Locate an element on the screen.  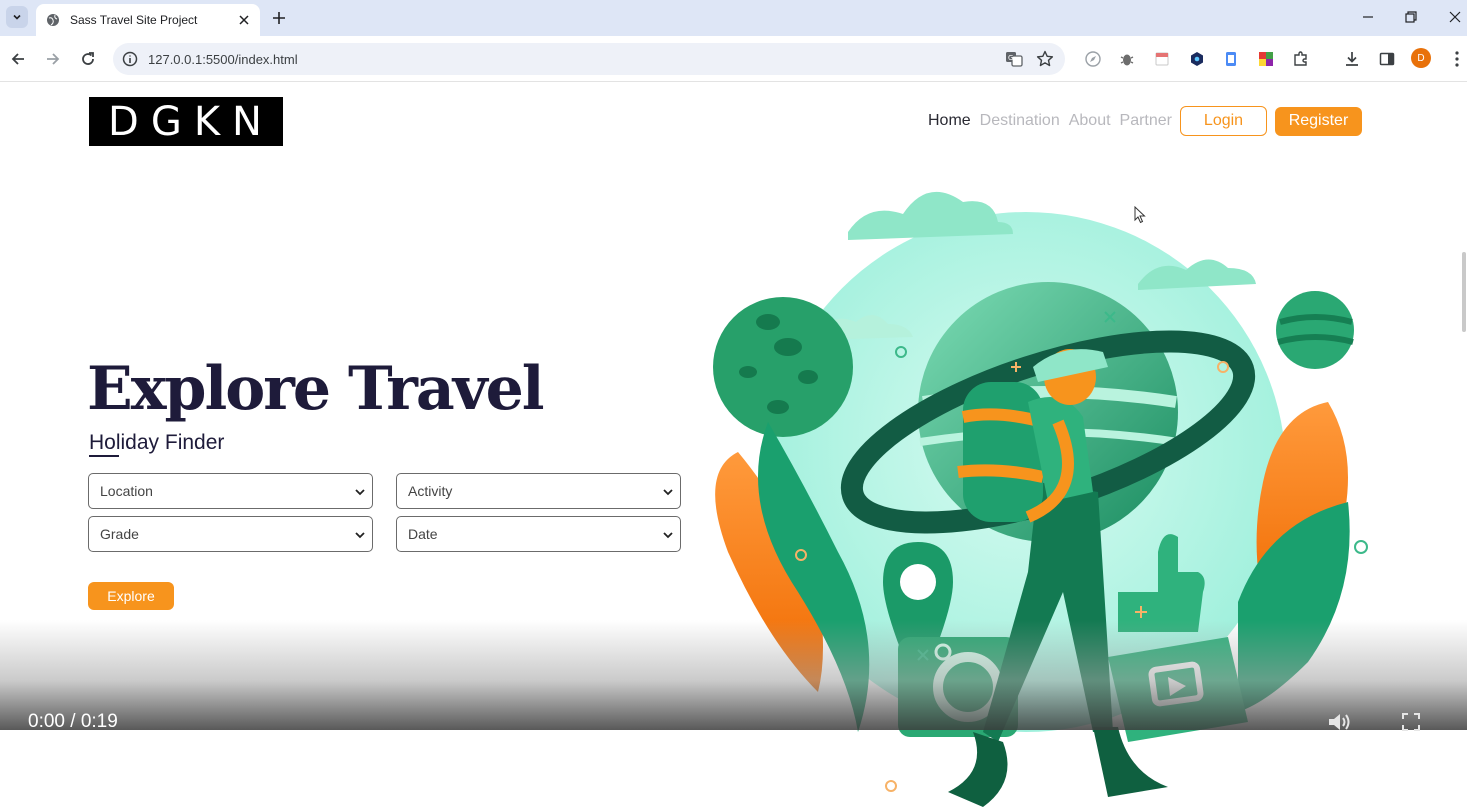
extension-clipboard is located at coordinates (1231, 59).